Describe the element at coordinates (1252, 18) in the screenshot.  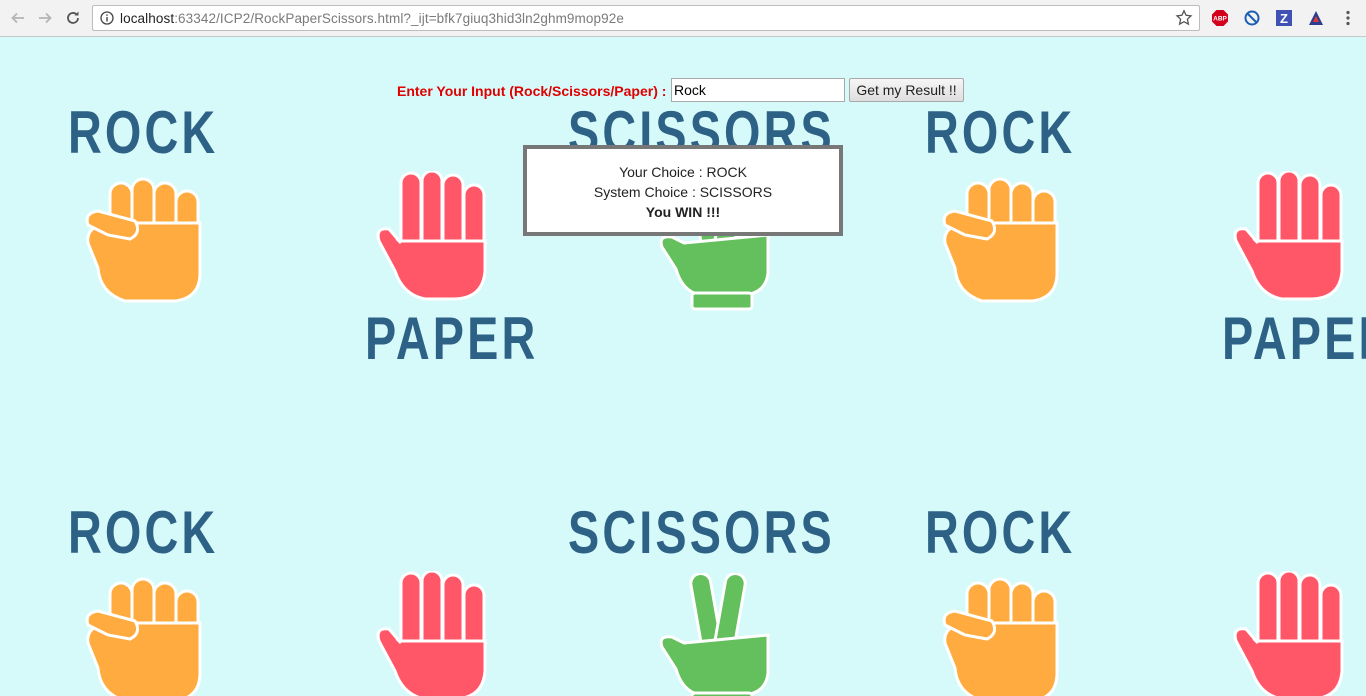
I see `block-icon` at that location.